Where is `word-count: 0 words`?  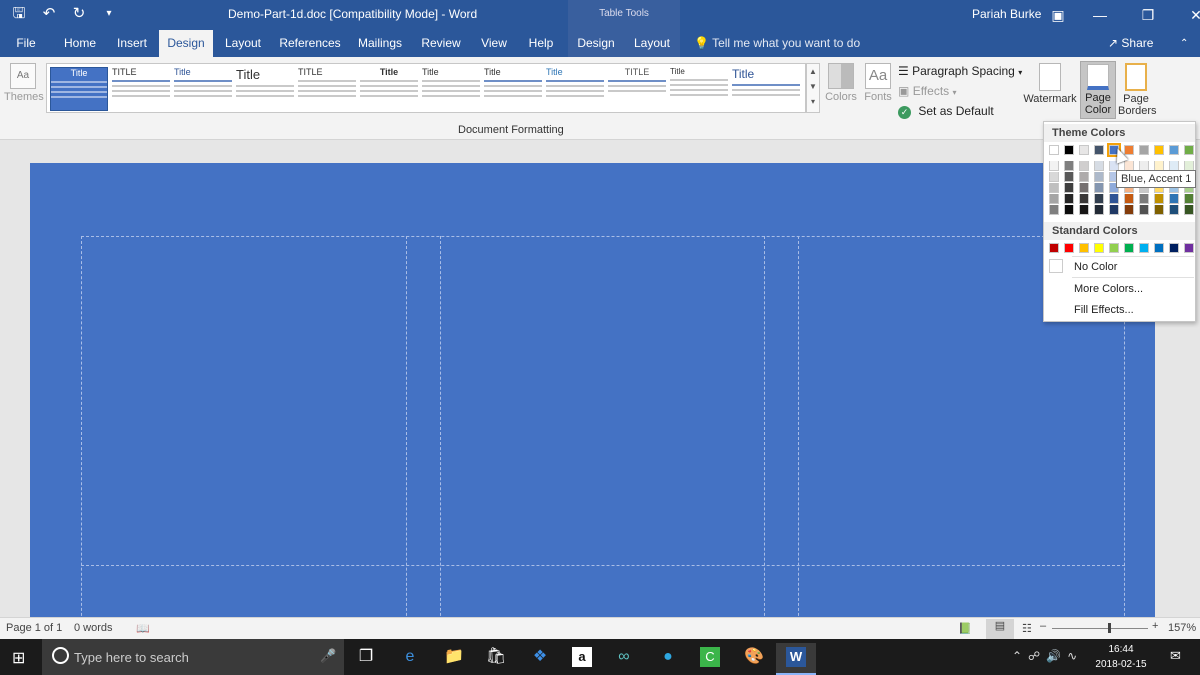
word-count: 0 words is located at coordinates (93, 628).